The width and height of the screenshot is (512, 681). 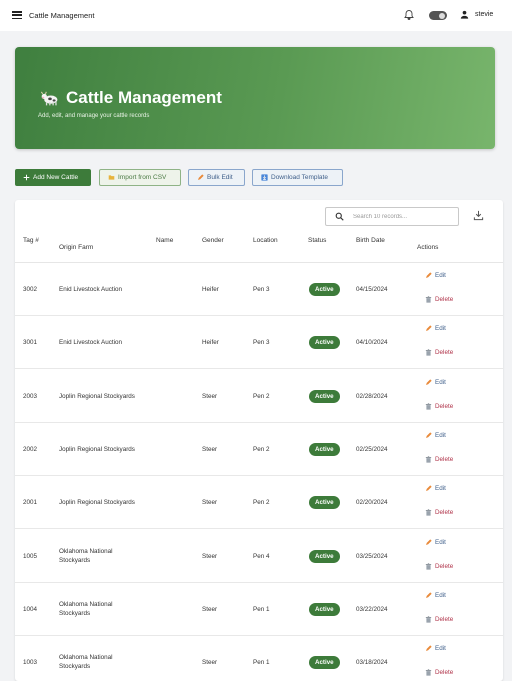 I want to click on hero-title: Cattle Management, so click(x=131, y=98).